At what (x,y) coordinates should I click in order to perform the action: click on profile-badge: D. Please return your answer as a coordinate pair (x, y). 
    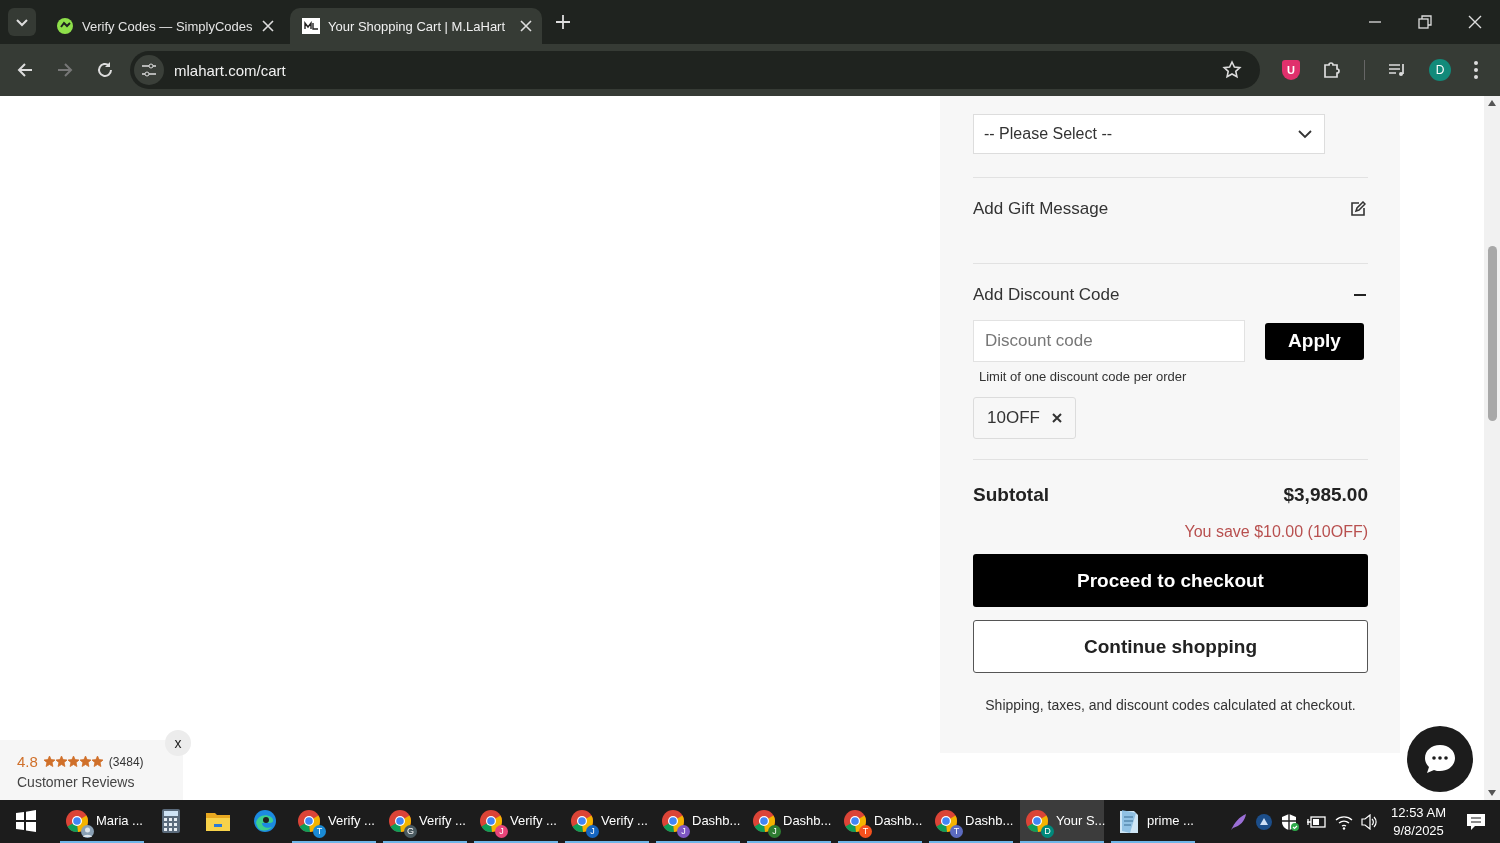
    Looking at the image, I should click on (1047, 831).